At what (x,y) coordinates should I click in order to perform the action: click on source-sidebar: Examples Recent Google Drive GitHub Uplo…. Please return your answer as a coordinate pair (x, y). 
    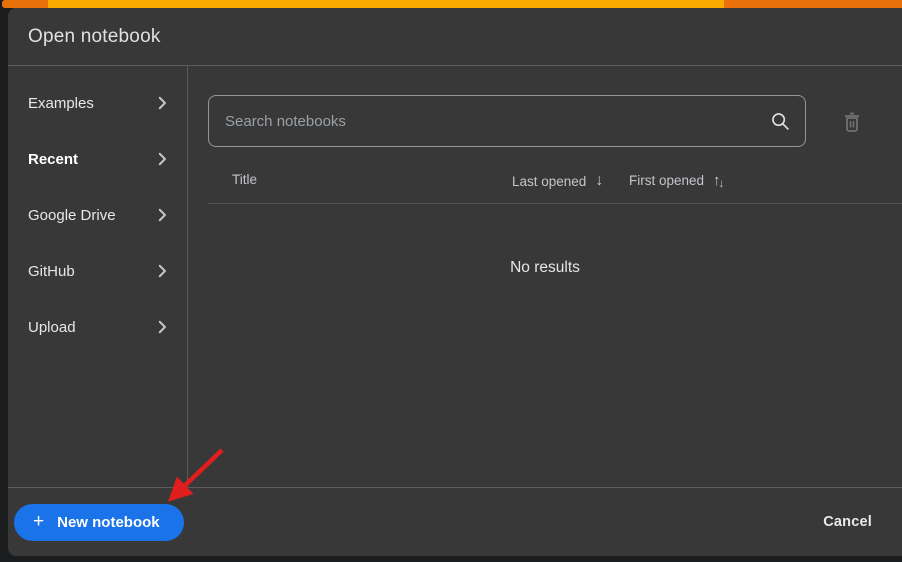
    Looking at the image, I should click on (98, 276).